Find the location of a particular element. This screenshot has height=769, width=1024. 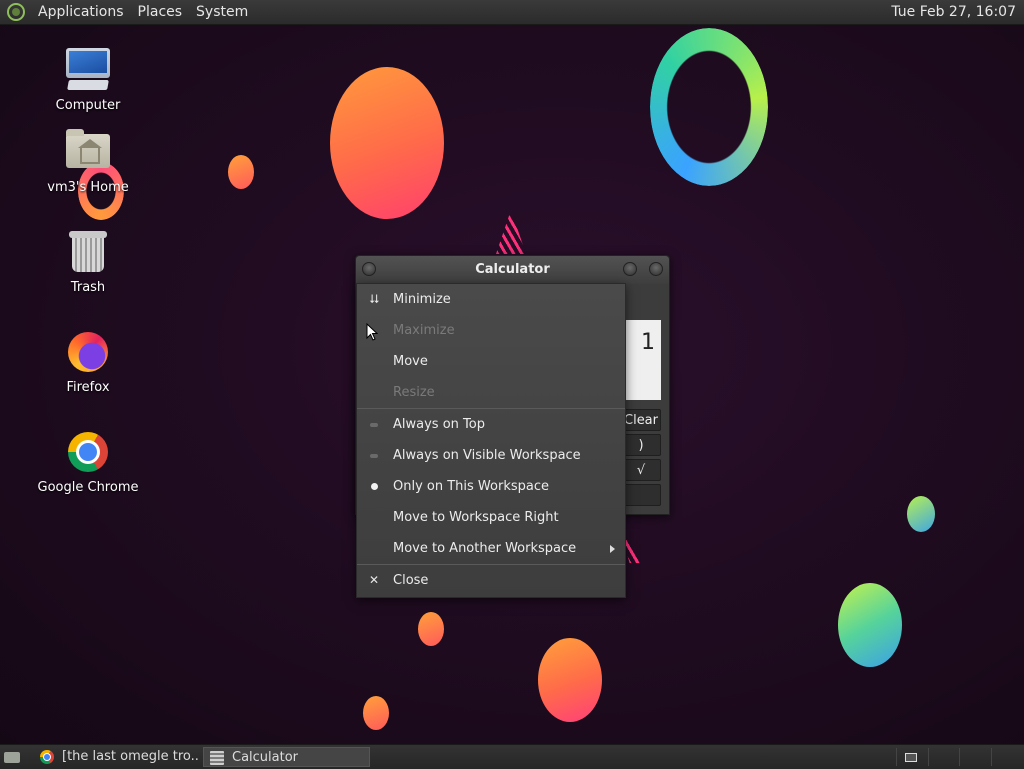

menu-item-always-on-visible-workspace: Always on Visible Workspace is located at coordinates (491, 455).